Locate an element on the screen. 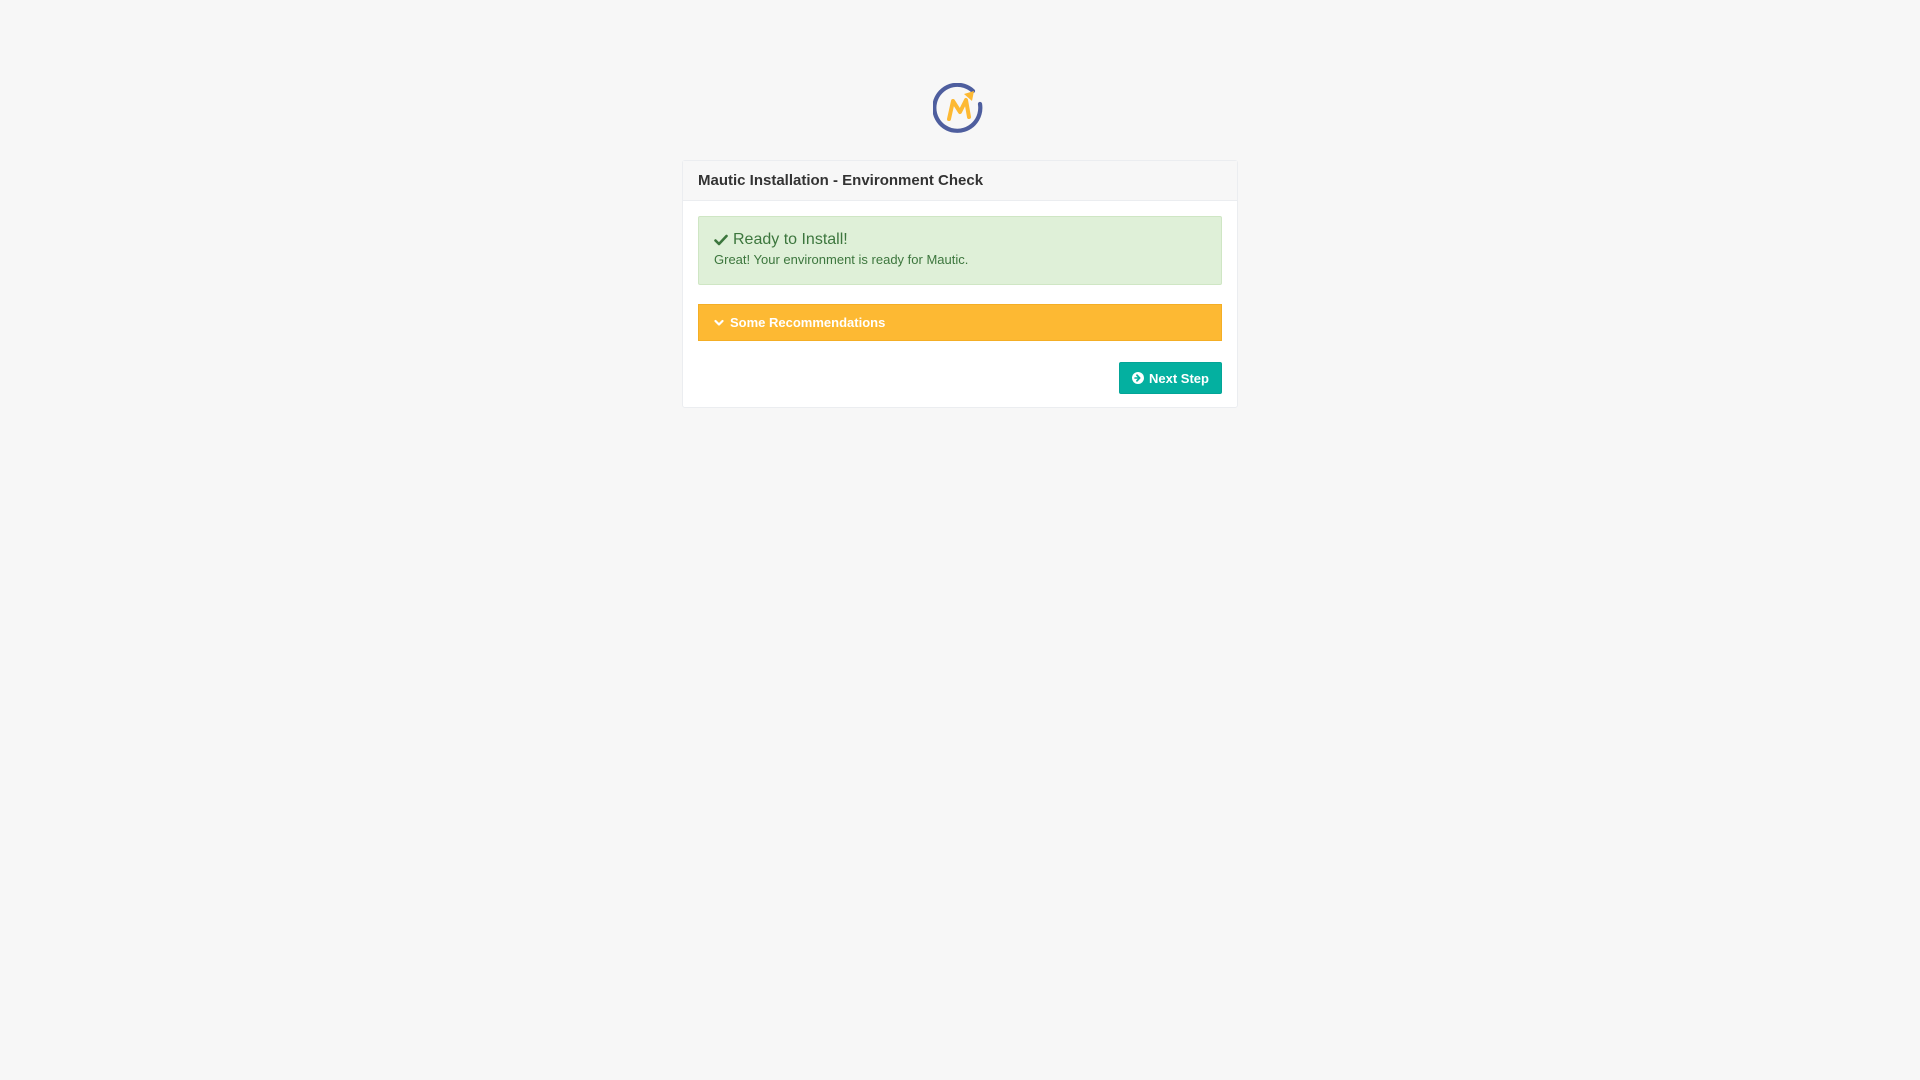 This screenshot has width=1920, height=1080. alert-title-row: Ready to Install! is located at coordinates (960, 240).